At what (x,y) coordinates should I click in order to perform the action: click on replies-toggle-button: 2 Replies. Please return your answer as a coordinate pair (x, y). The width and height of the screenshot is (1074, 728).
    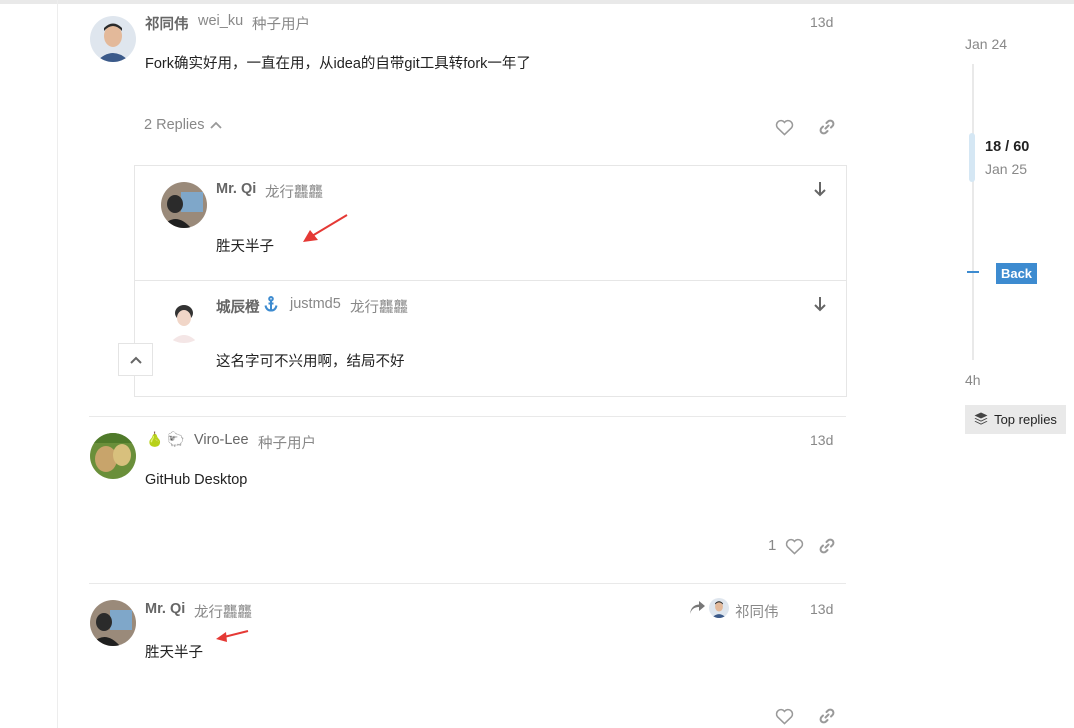
    Looking at the image, I should click on (183, 125).